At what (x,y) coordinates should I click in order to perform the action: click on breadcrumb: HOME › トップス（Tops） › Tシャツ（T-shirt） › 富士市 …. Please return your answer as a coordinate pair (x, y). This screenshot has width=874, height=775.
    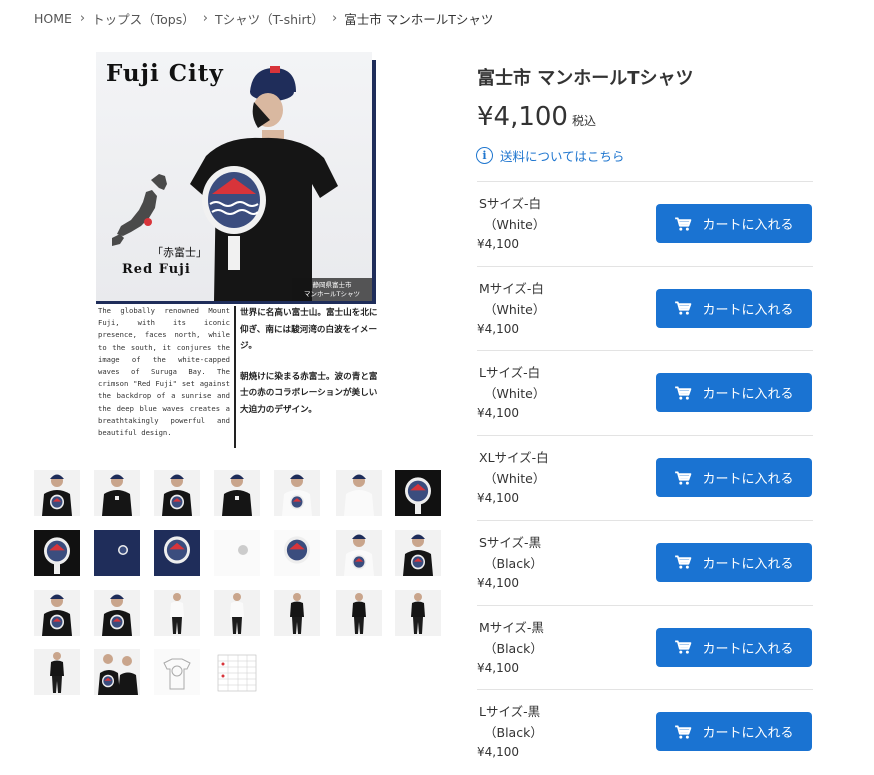
    Looking at the image, I should click on (263, 18).